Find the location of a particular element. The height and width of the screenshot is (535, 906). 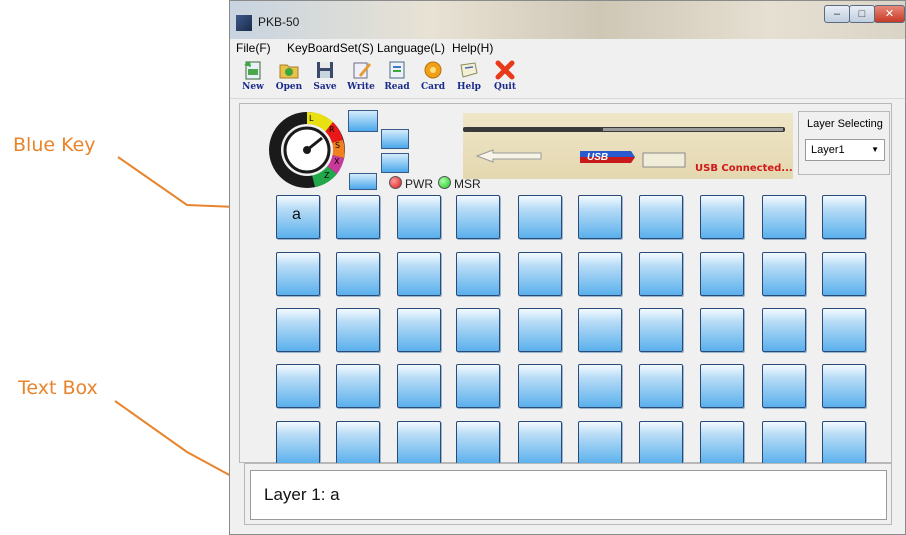

save-label: Save is located at coordinates (325, 87).